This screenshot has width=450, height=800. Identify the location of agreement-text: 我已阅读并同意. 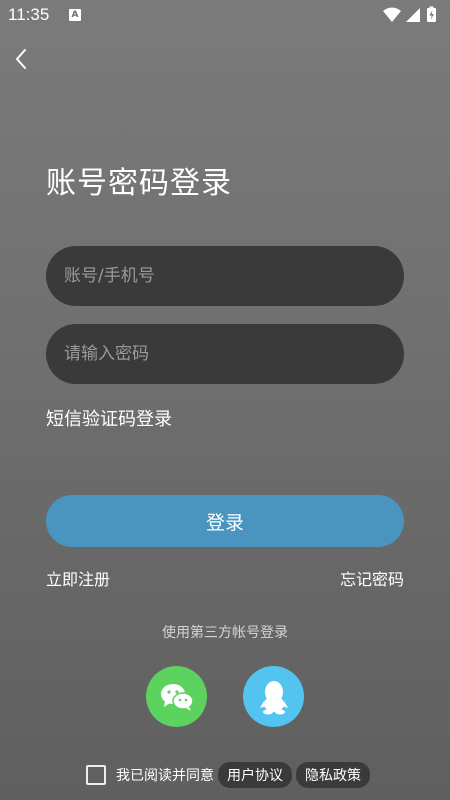
(165, 776).